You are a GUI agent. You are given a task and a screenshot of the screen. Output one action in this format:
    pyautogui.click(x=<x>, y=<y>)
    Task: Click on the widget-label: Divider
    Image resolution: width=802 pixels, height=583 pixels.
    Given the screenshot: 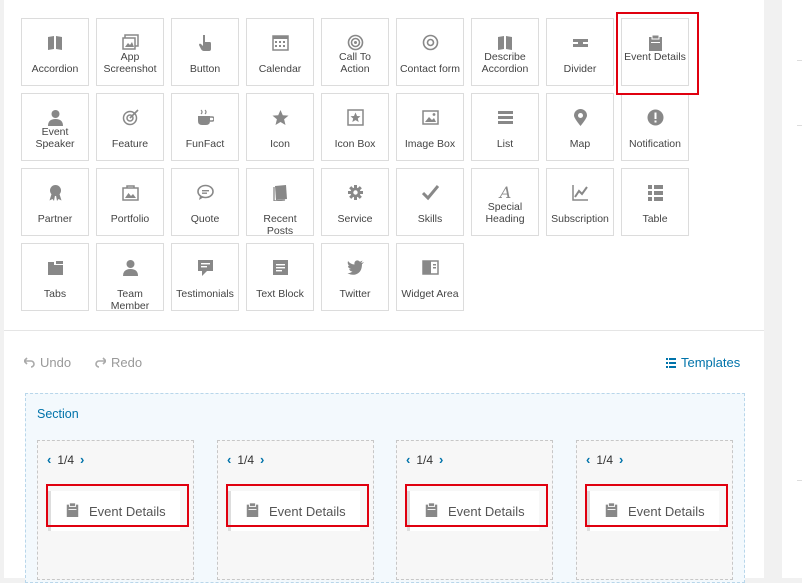 What is the action you would take?
    pyautogui.click(x=580, y=69)
    